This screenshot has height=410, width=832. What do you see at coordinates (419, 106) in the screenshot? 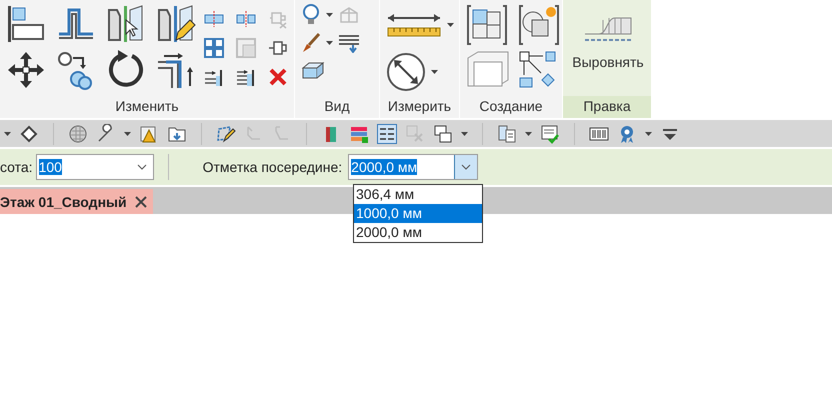
I see `panel-label: Измерить` at bounding box center [419, 106].